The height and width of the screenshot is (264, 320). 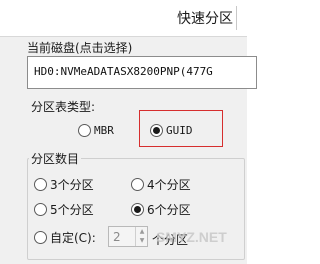 I want to click on spin-down-icon: ▼, so click(x=142, y=240).